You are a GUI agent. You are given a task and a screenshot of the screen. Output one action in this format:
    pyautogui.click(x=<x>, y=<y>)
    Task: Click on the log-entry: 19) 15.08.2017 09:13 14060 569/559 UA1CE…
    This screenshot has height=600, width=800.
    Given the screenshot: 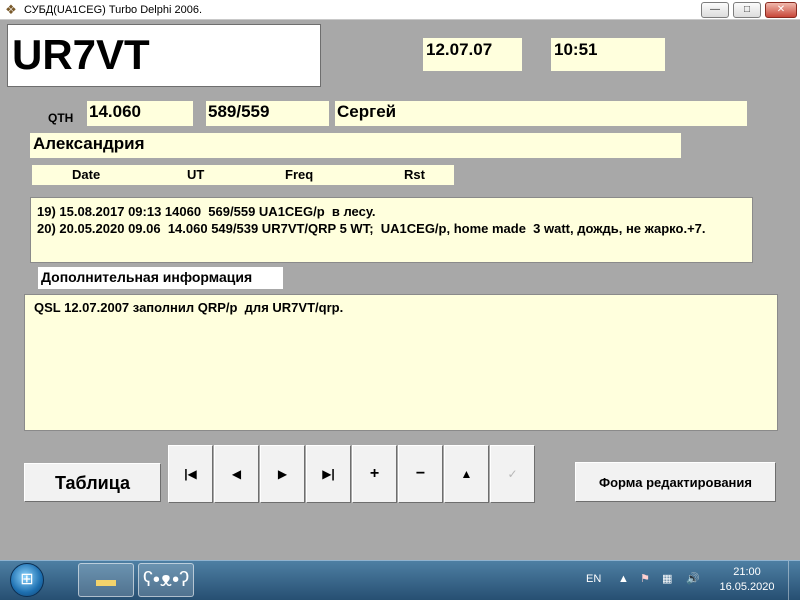 What is the action you would take?
    pyautogui.click(x=206, y=211)
    